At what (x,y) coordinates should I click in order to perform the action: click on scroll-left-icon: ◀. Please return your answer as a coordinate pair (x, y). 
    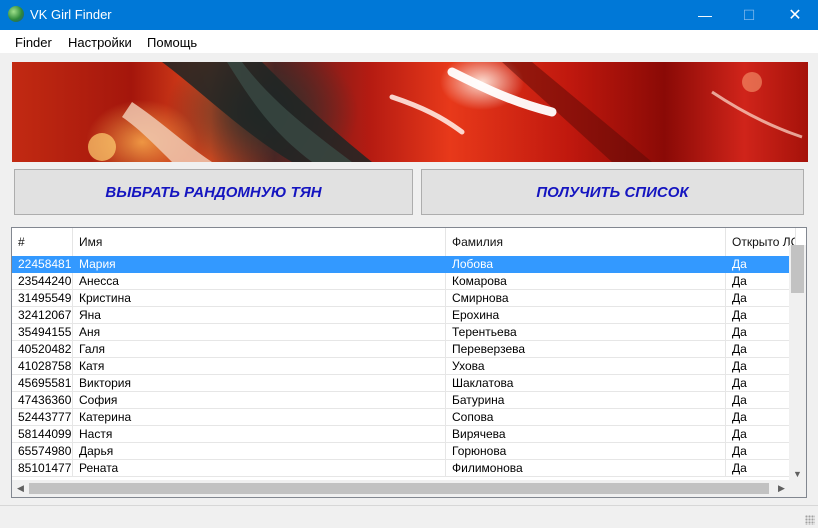
    Looking at the image, I should click on (20, 488).